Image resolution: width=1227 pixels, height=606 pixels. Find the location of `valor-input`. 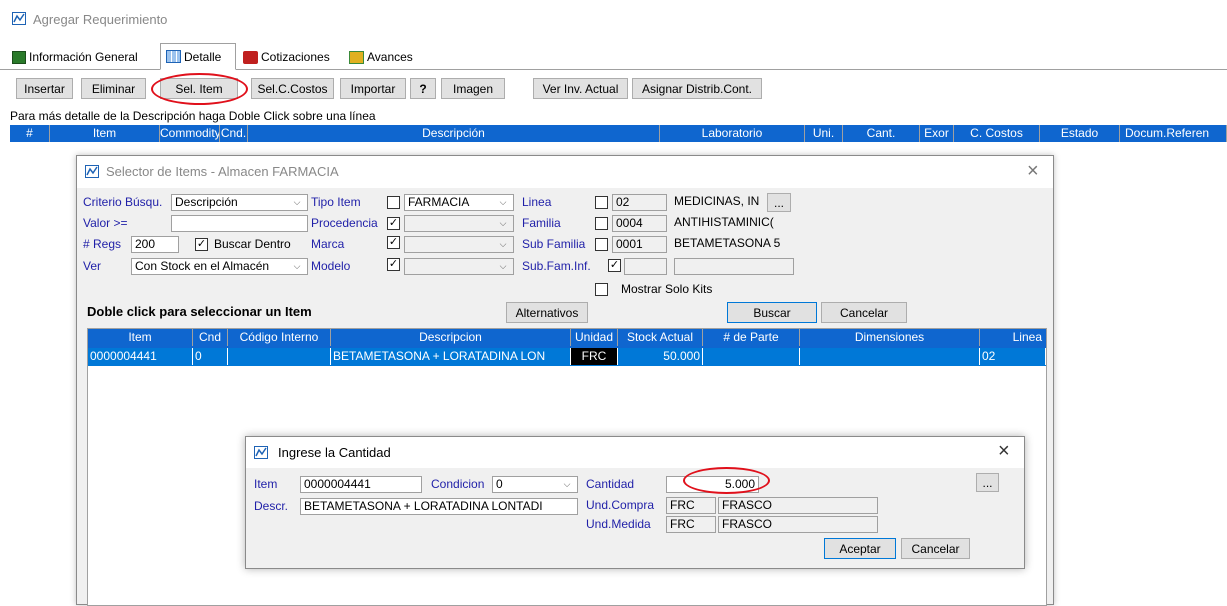

valor-input is located at coordinates (239, 223).